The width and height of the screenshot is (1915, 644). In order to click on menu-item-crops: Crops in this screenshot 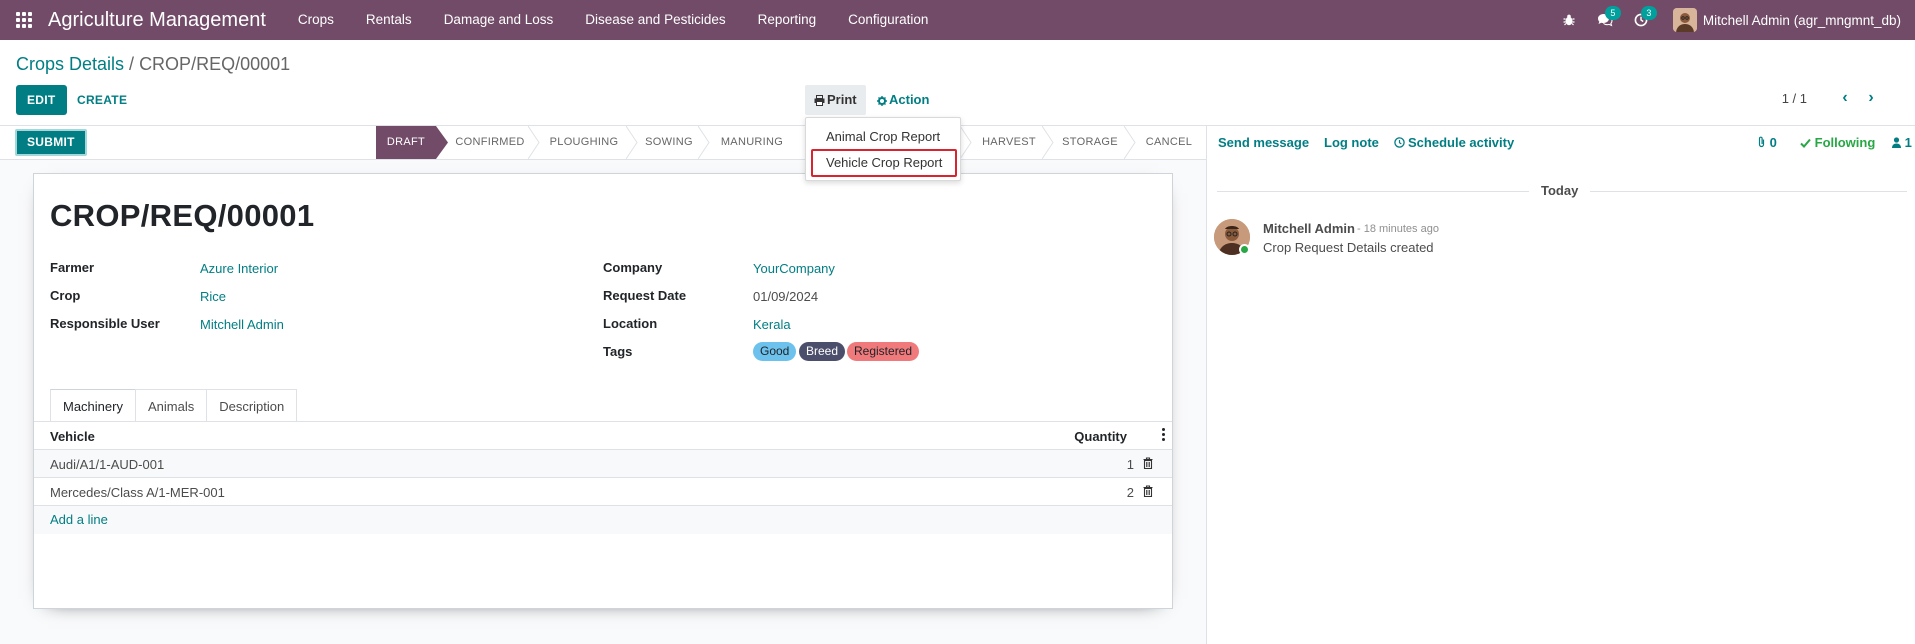, I will do `click(316, 20)`.